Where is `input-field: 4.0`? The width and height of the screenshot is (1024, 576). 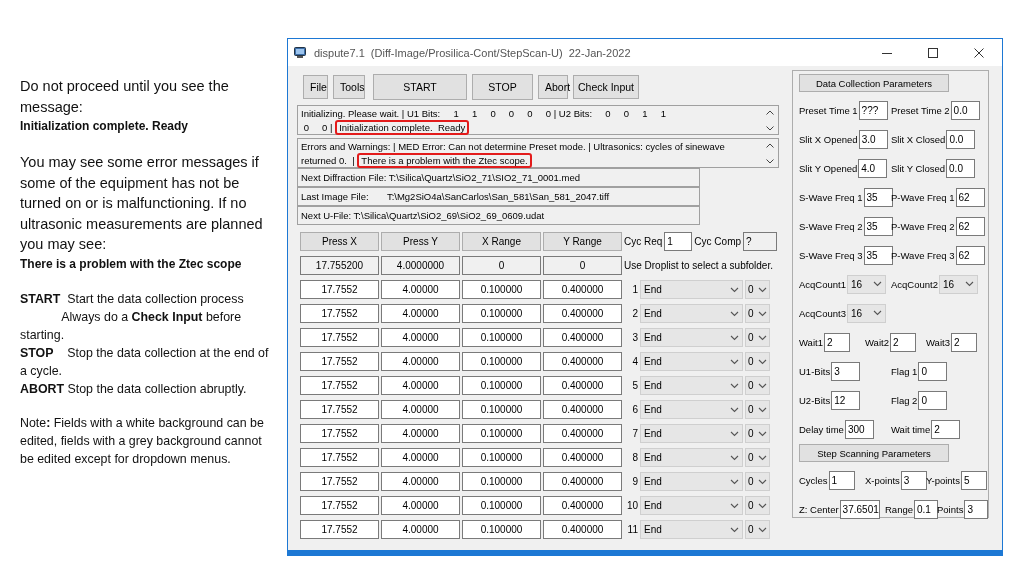
input-field: 4.0 is located at coordinates (873, 168).